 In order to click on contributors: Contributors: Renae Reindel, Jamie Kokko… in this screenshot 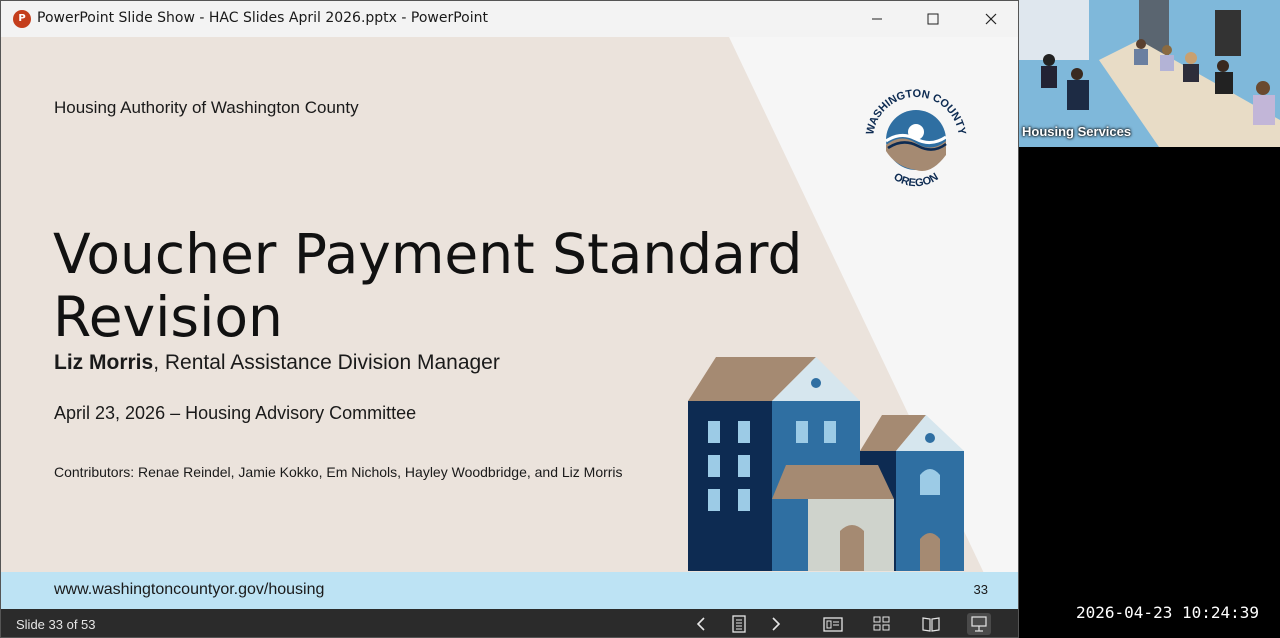, I will do `click(338, 472)`.